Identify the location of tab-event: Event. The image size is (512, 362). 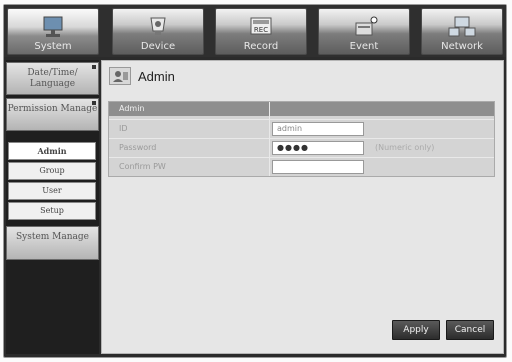
(364, 31).